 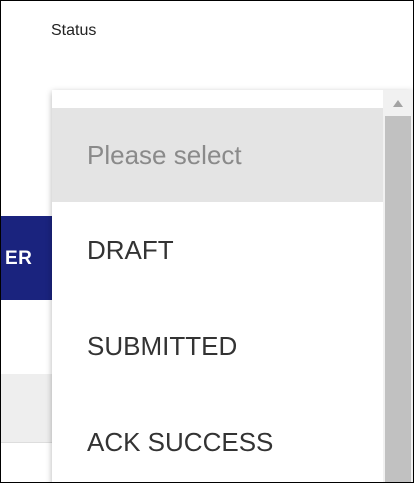 I want to click on dropdown-option-ack-success: ACK SUCCESS, so click(x=217, y=438).